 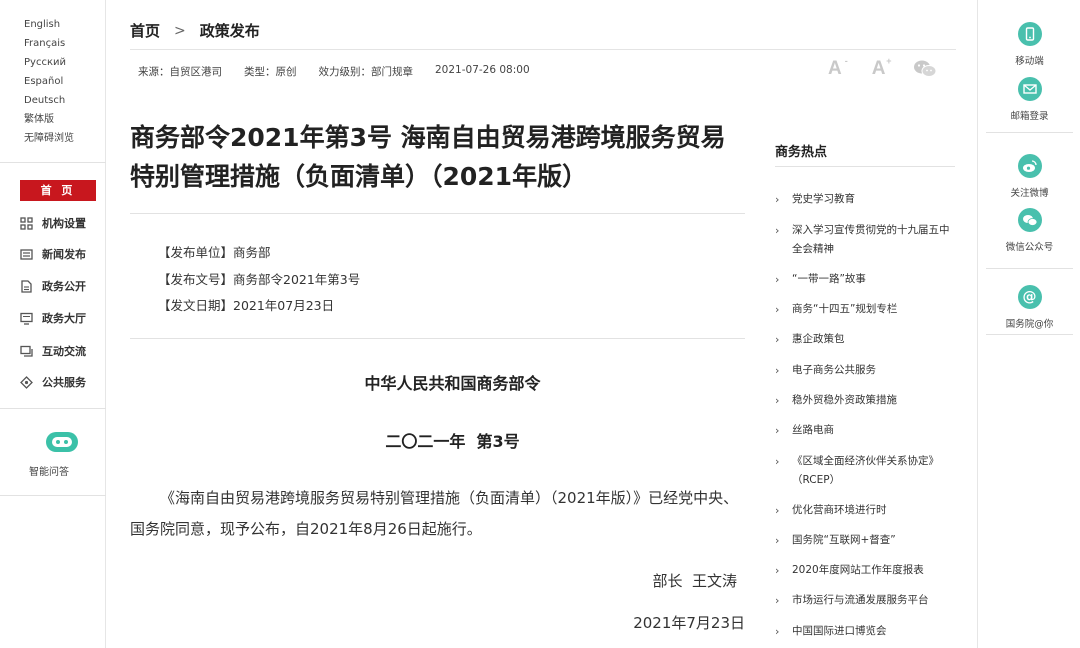 I want to click on nav-item-service-hall: 政务大厅, so click(x=63, y=318).